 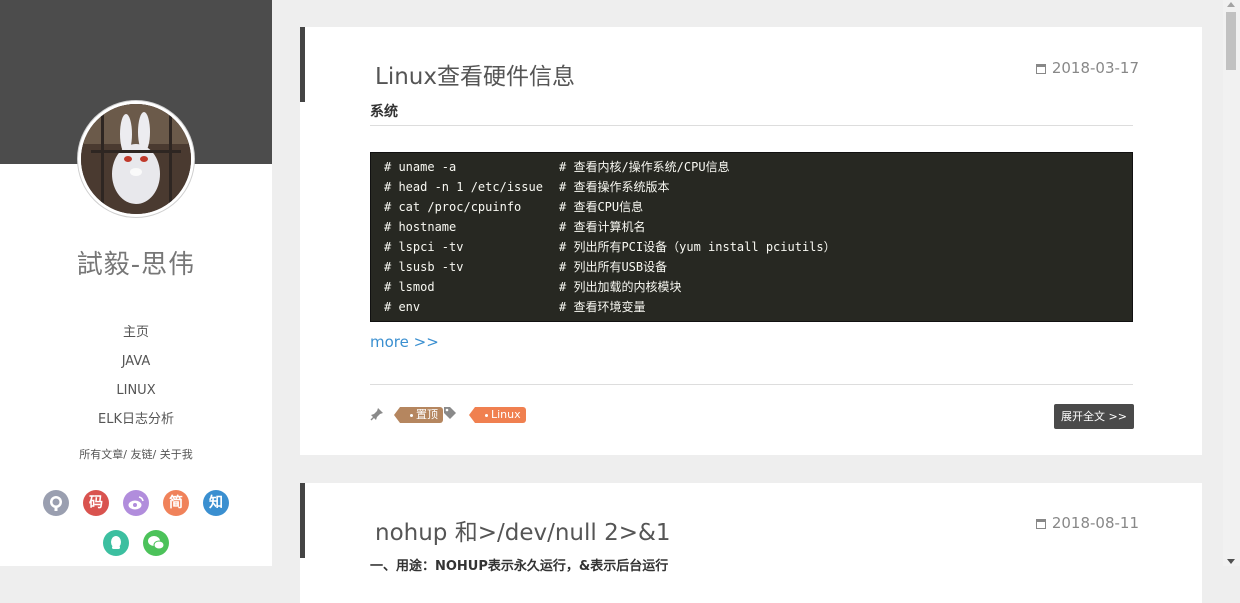 I want to click on avatar, so click(x=136, y=159).